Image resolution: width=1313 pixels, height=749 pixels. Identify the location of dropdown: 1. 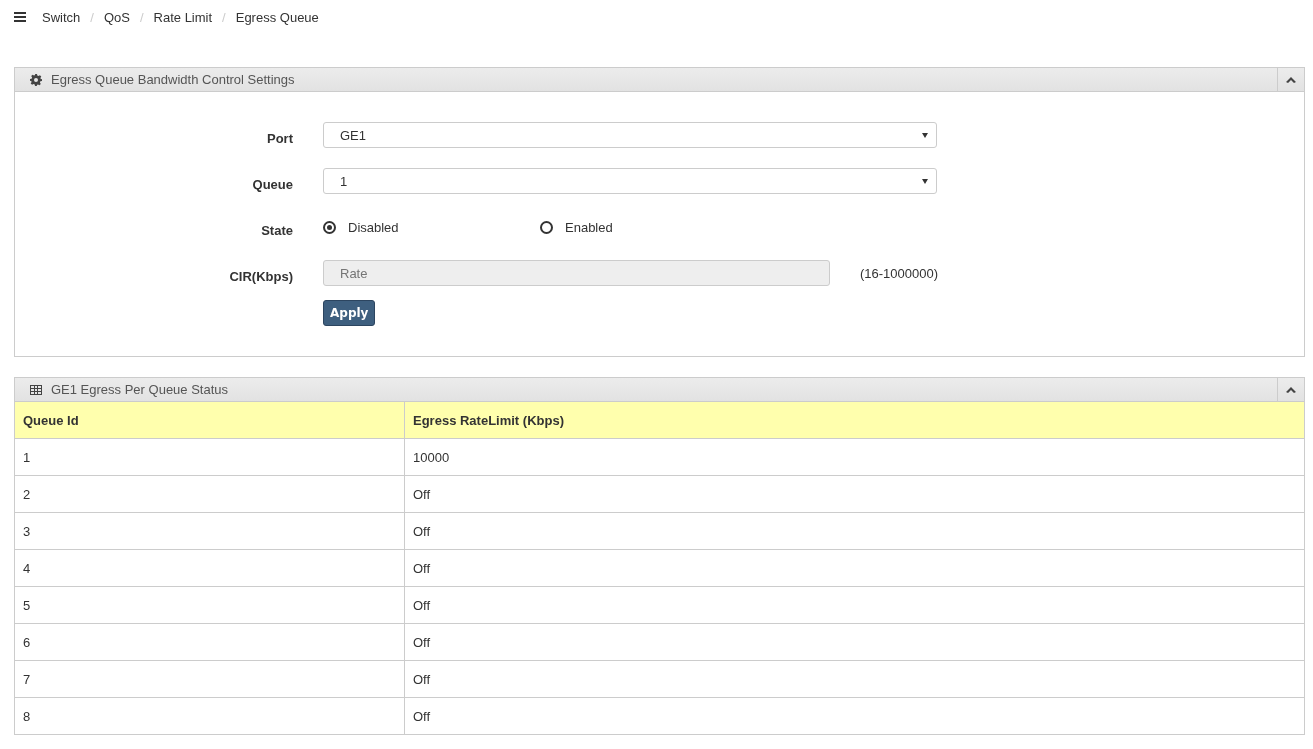
(630, 181).